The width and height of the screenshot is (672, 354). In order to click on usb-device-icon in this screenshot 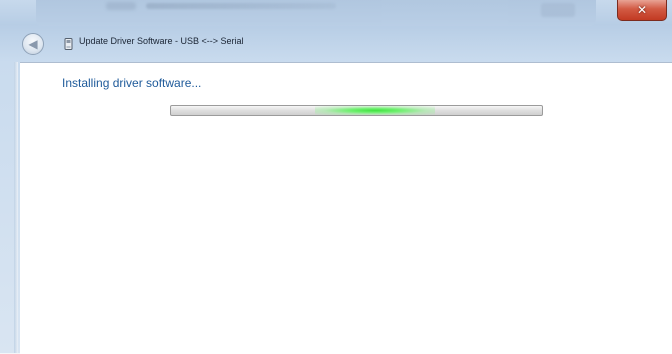, I will do `click(68, 44)`.